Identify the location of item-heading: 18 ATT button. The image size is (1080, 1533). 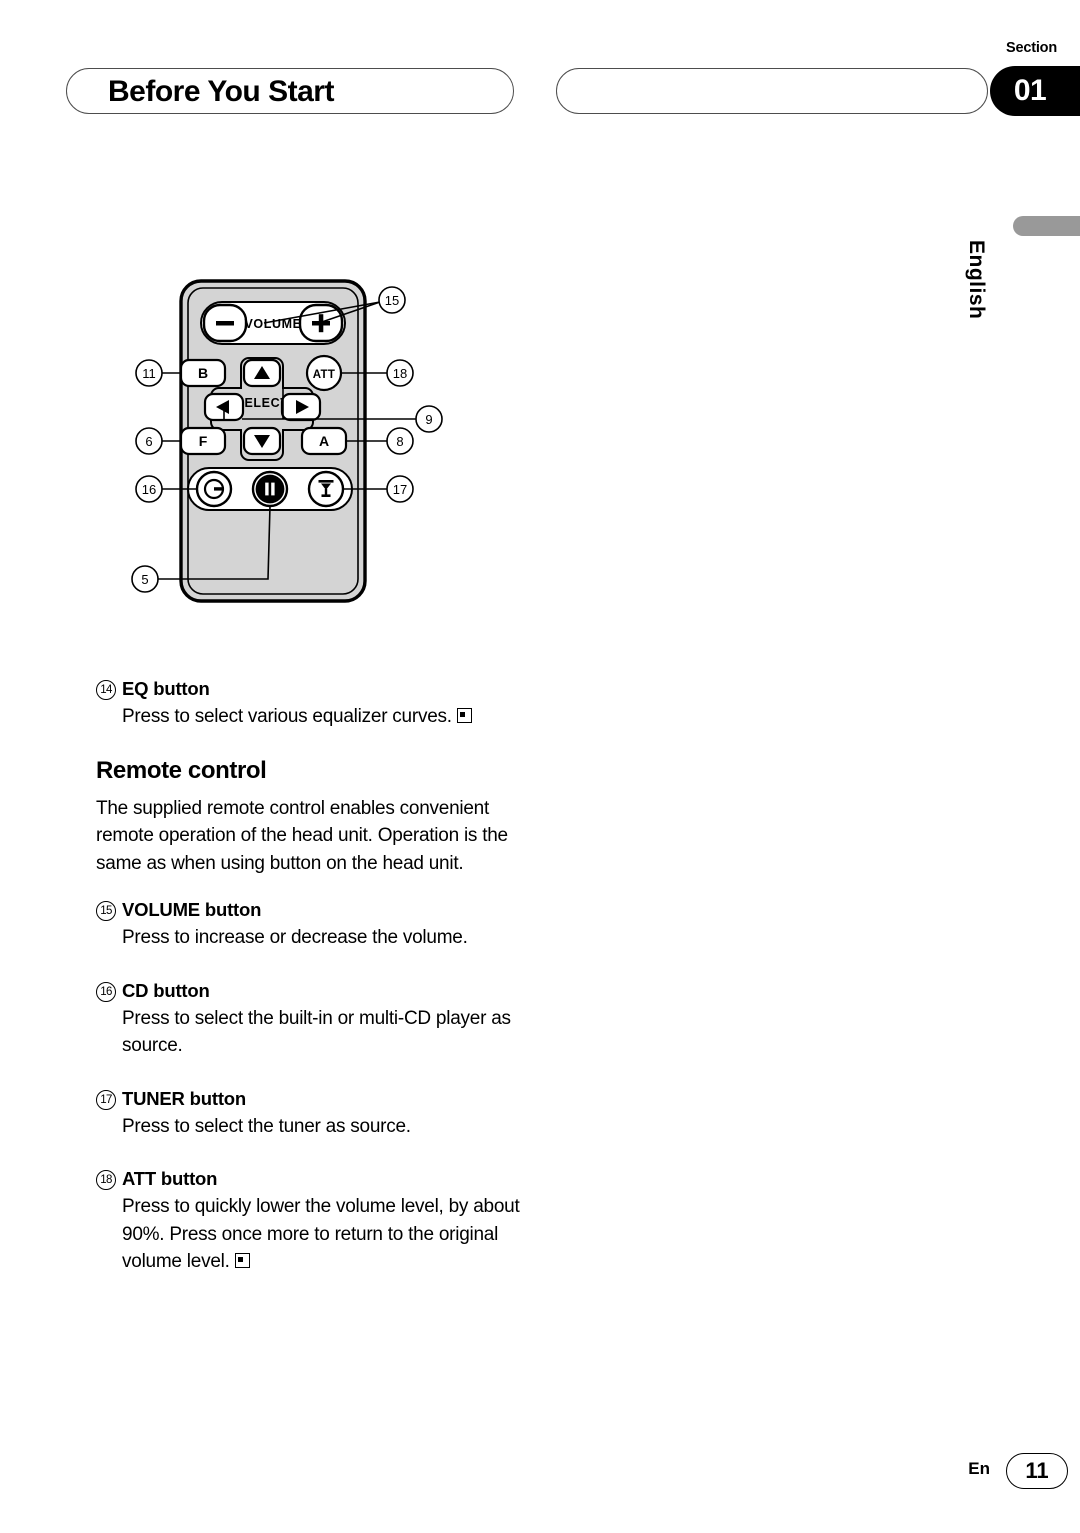
(311, 1179).